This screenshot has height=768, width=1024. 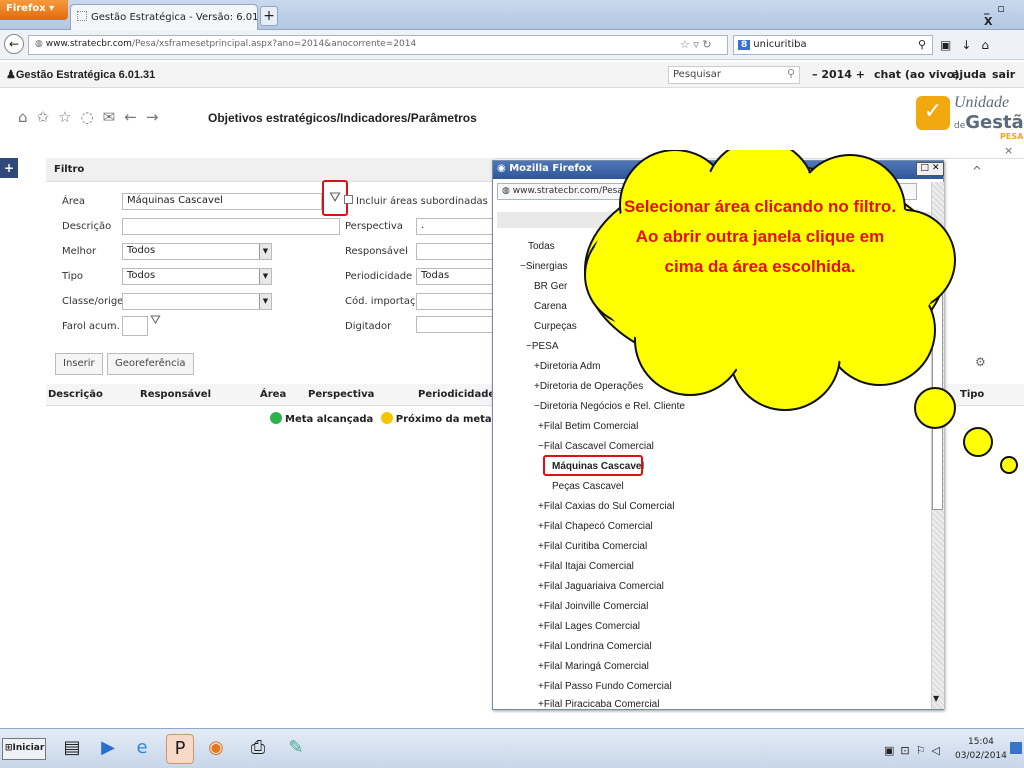 What do you see at coordinates (933, 113) in the screenshot?
I see `logo-check-icon: ✓` at bounding box center [933, 113].